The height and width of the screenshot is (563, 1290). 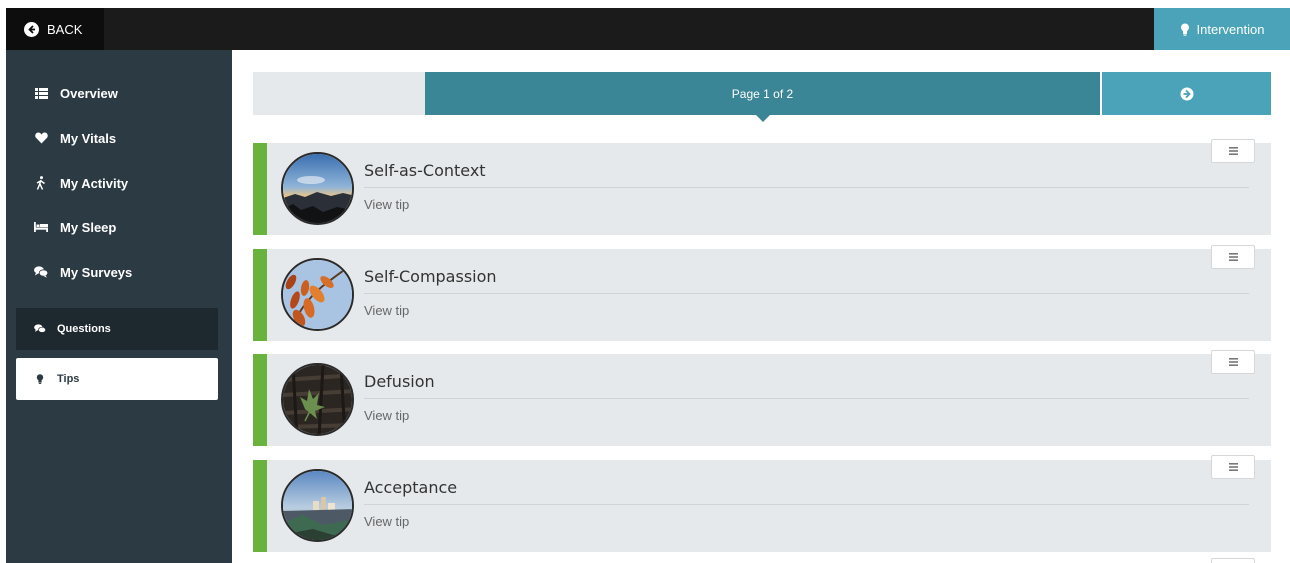 I want to click on back-button: BACK, so click(x=55, y=29).